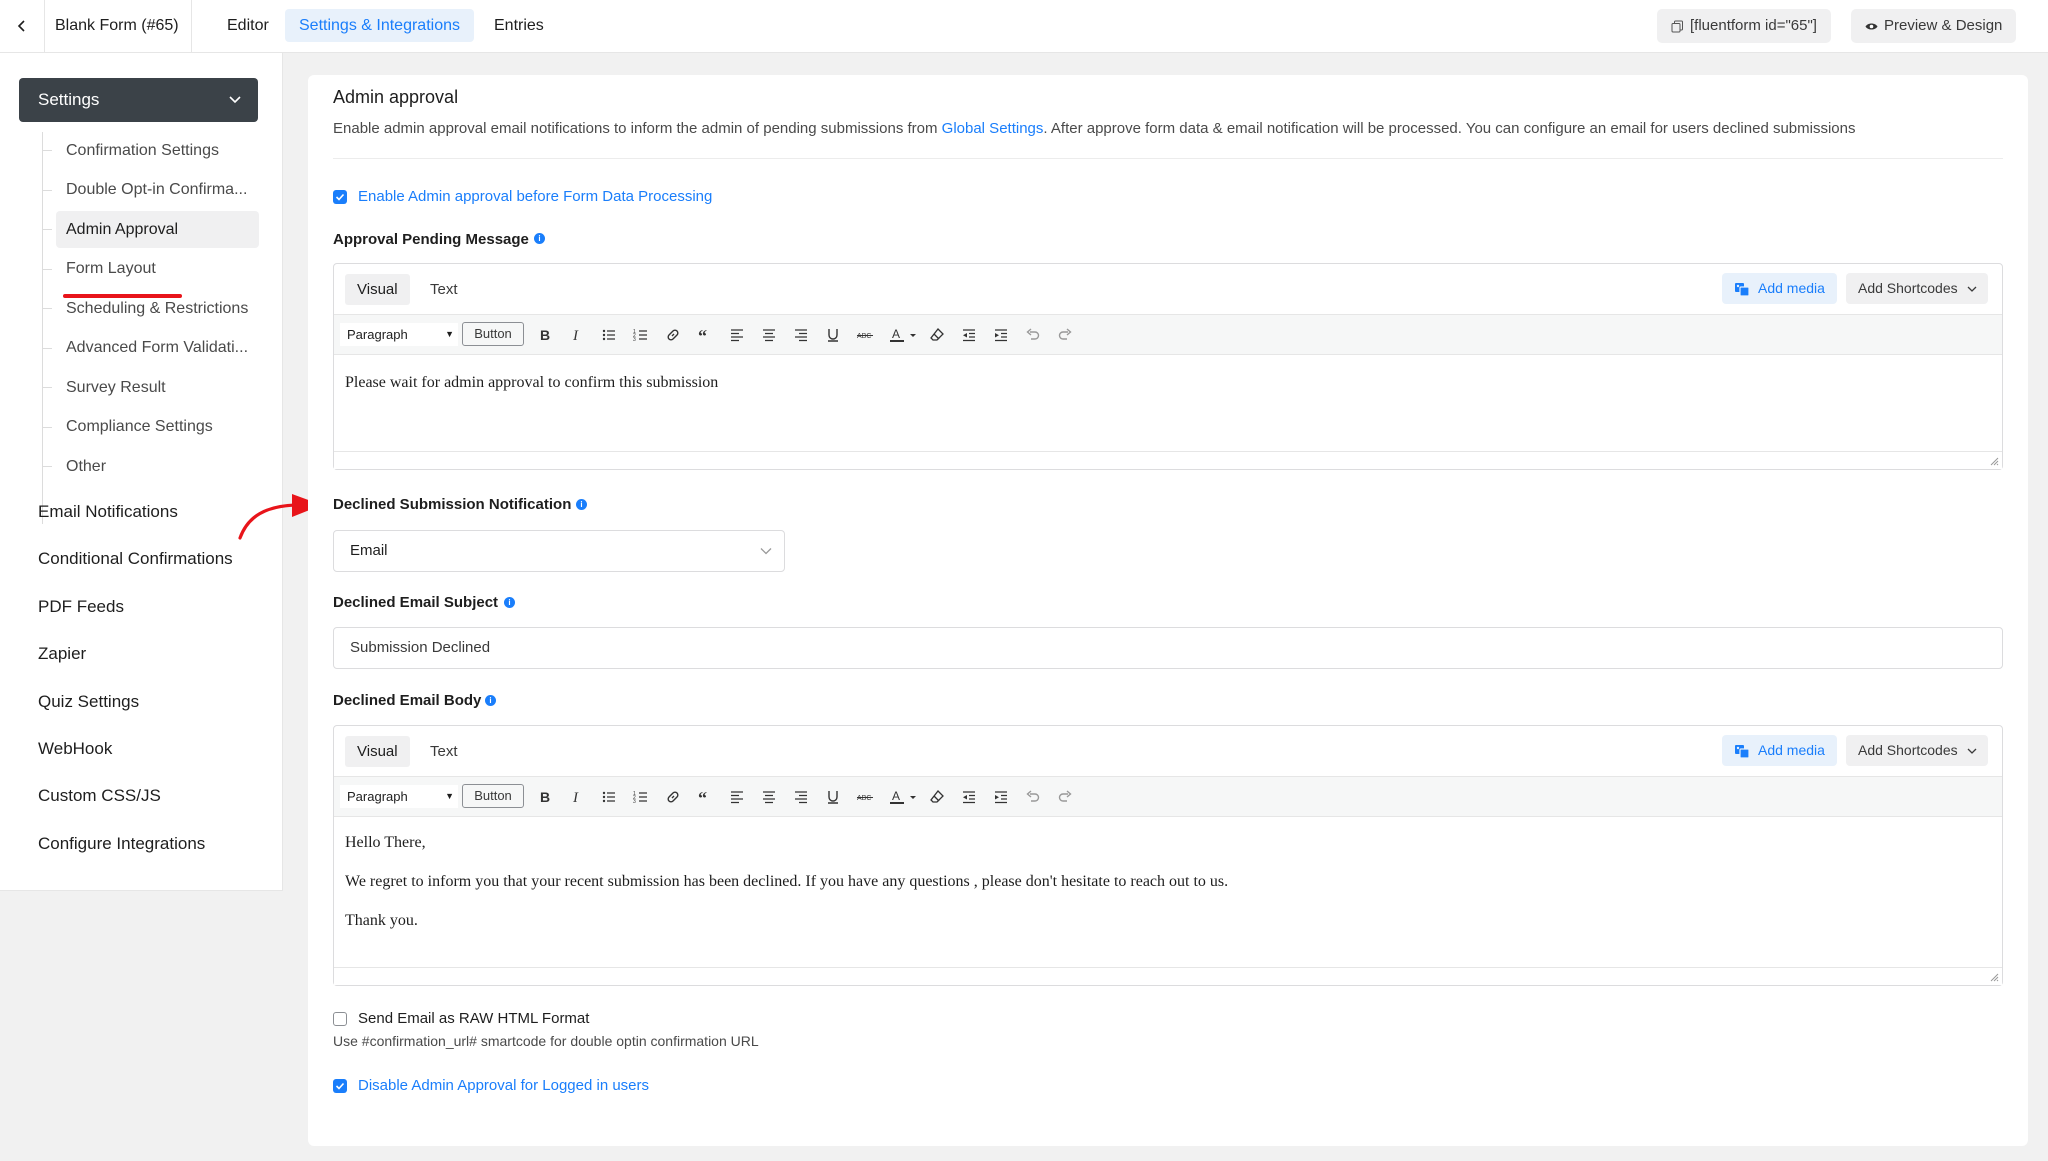  I want to click on add-media-label: Add media, so click(1791, 288).